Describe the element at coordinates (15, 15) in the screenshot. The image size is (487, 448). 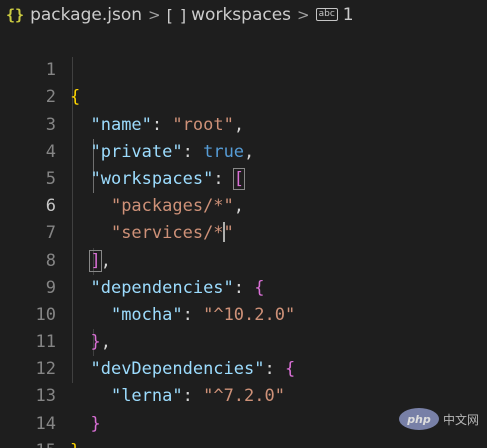
I see `json-file-icon: {}` at that location.